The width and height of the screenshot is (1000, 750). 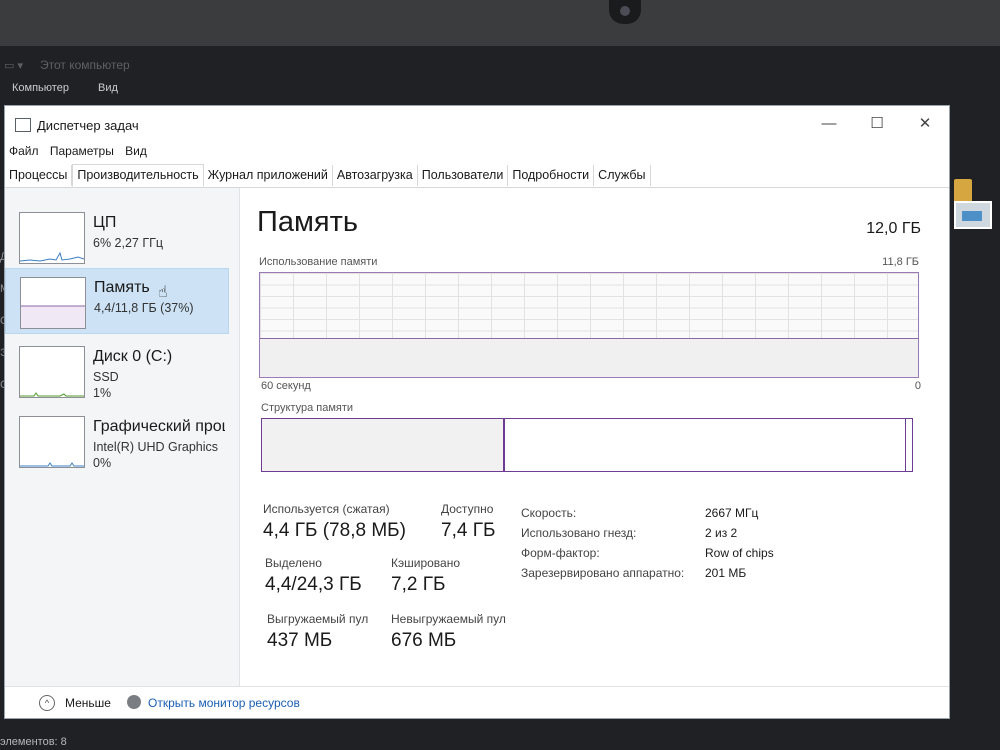 I want to click on available-label: Доступно, so click(x=467, y=509).